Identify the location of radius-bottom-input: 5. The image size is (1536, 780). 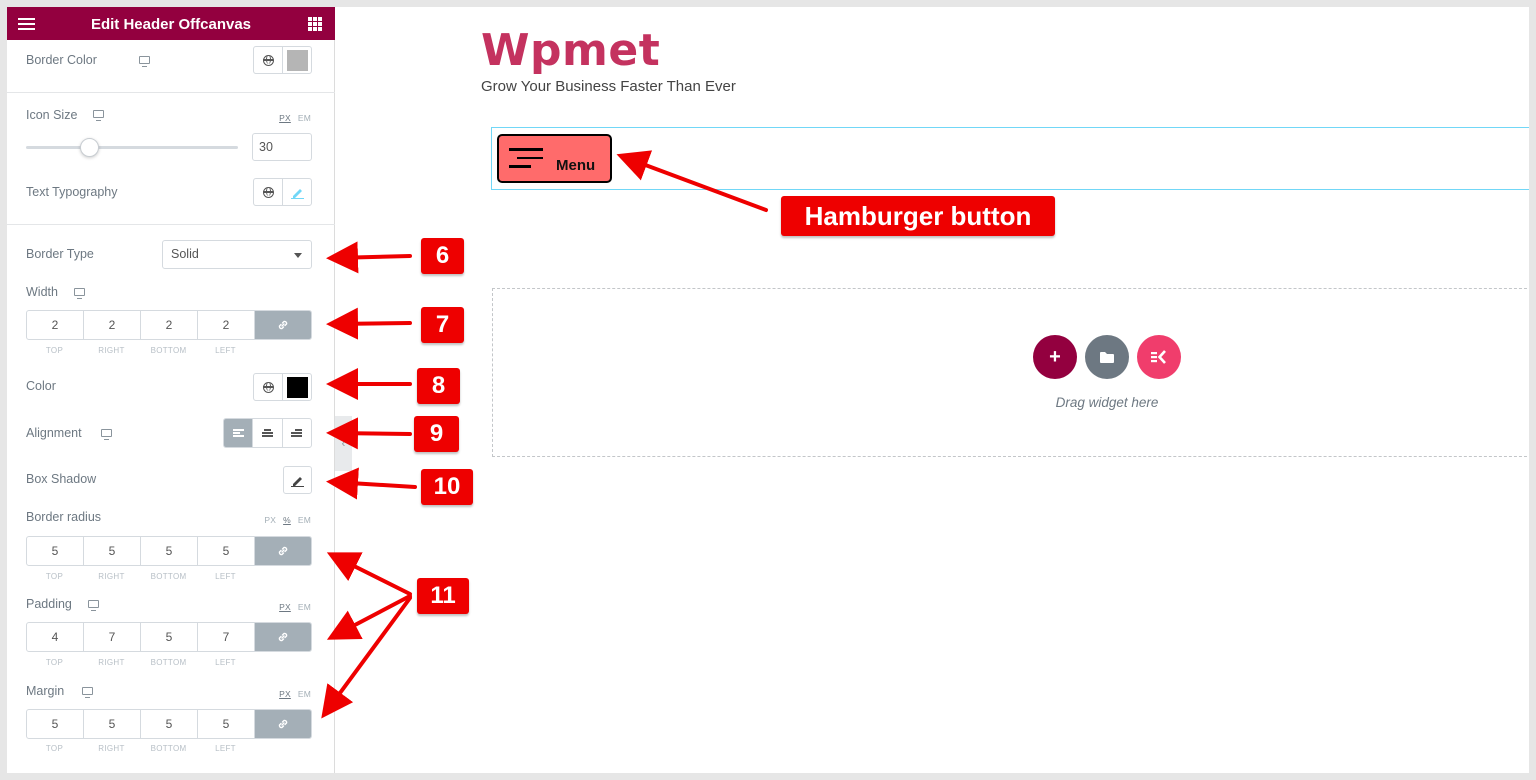
(169, 551).